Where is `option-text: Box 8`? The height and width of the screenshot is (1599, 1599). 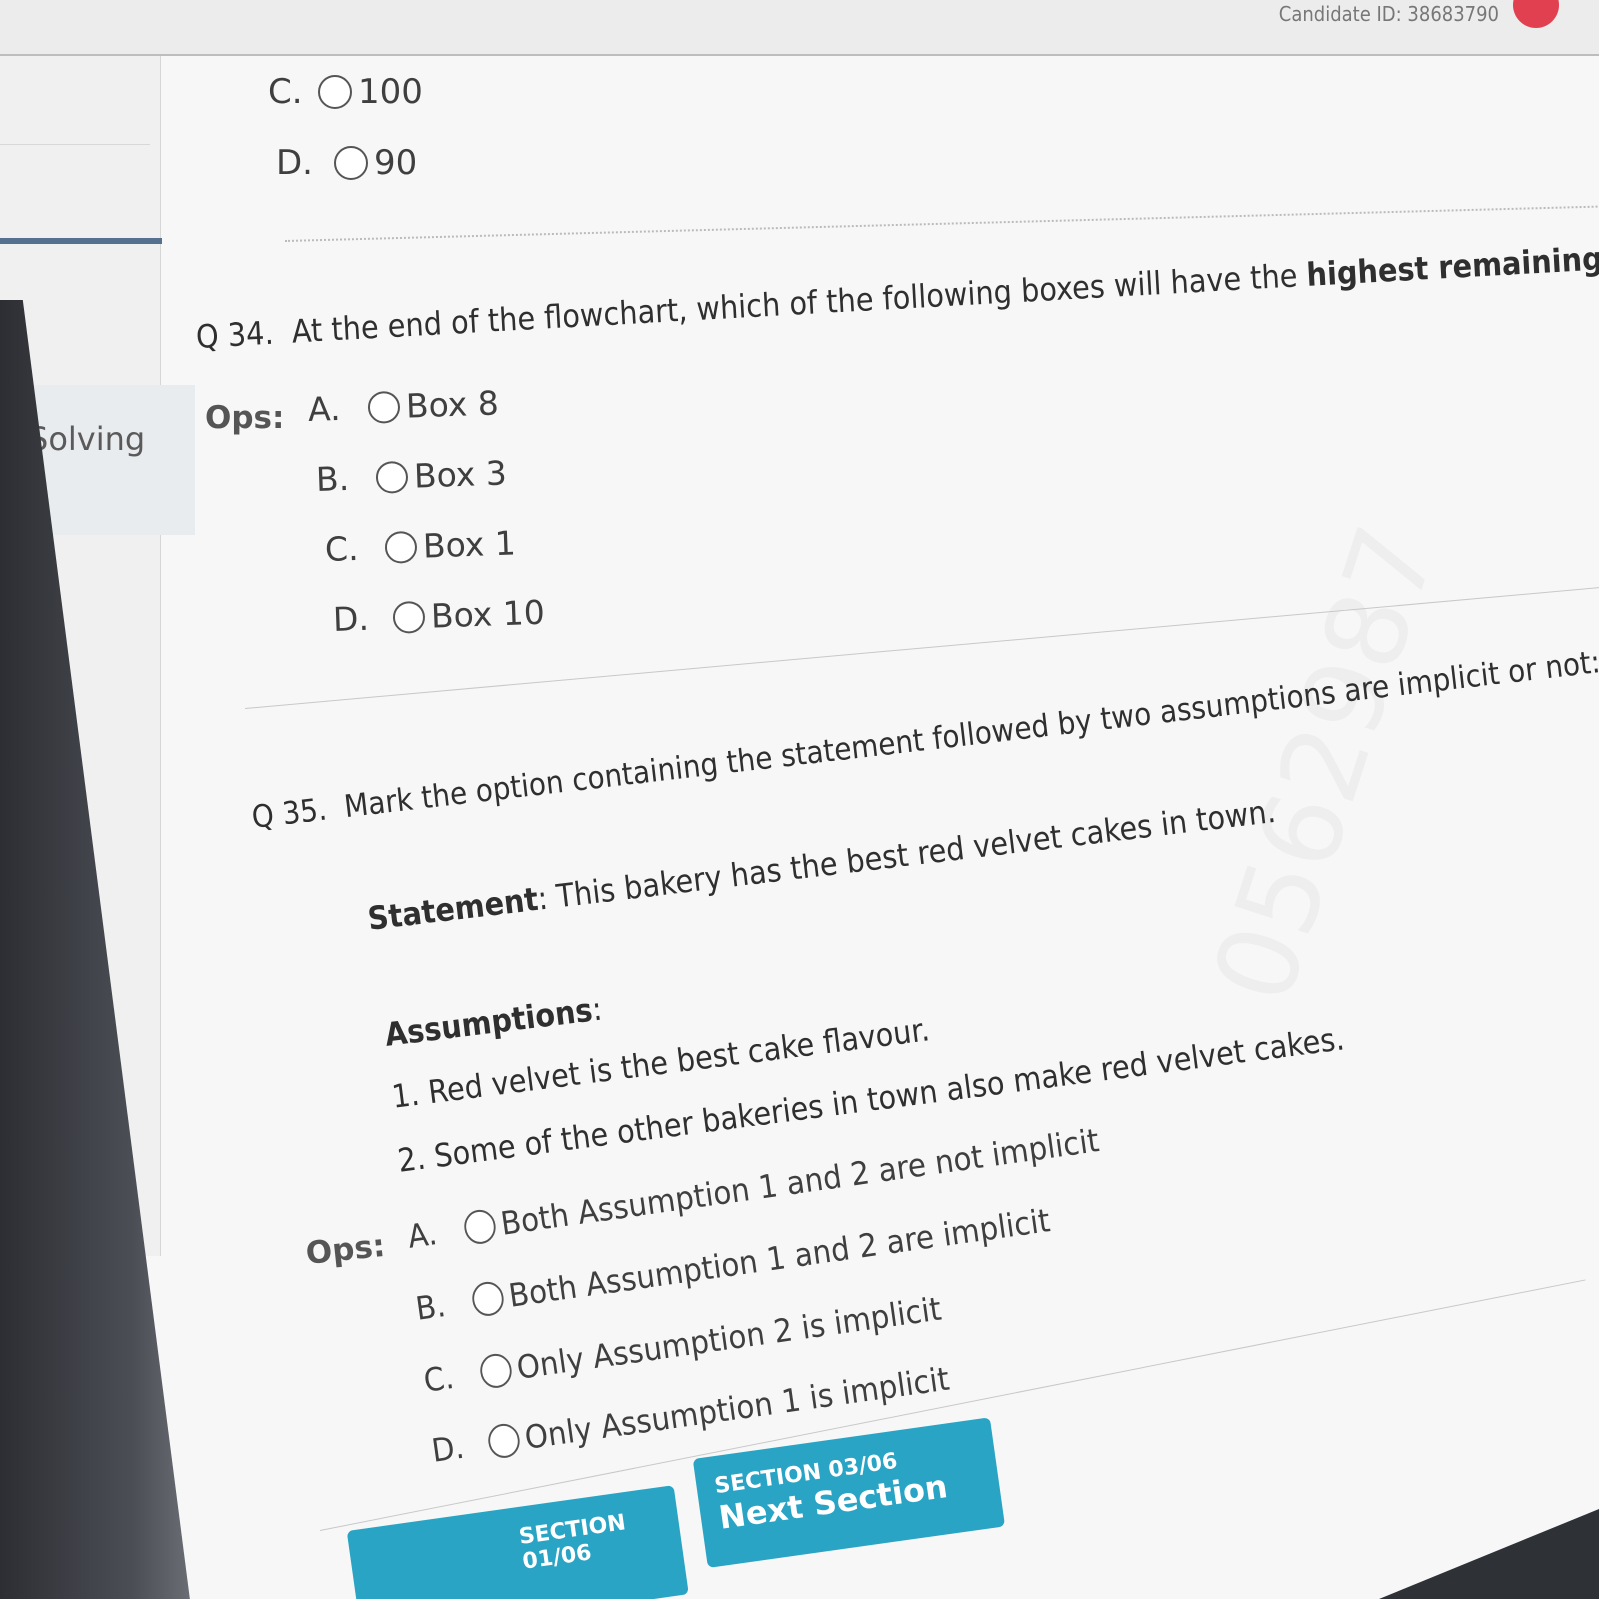
option-text: Box 8 is located at coordinates (452, 404).